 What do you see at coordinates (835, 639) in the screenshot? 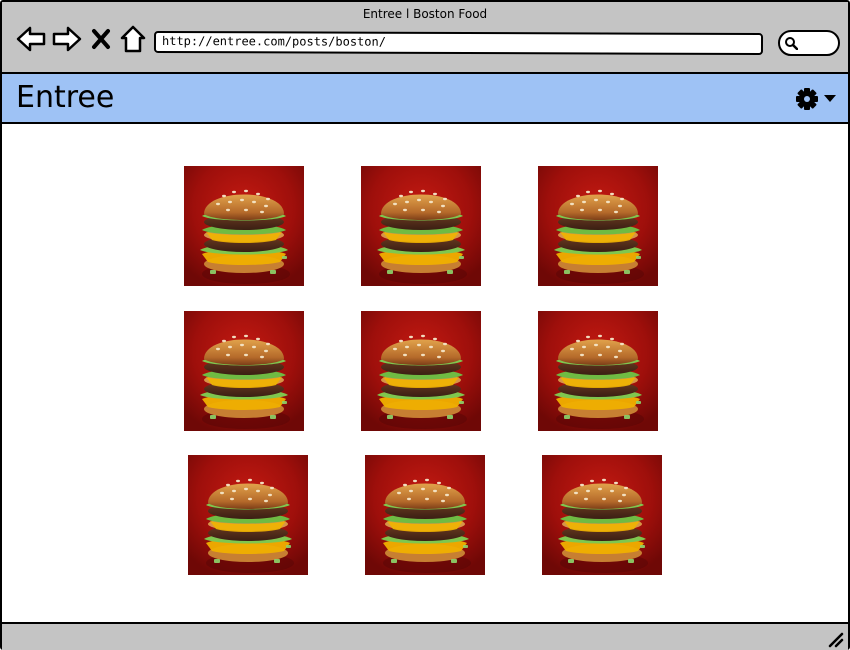
I see `resize-grip-icon` at bounding box center [835, 639].